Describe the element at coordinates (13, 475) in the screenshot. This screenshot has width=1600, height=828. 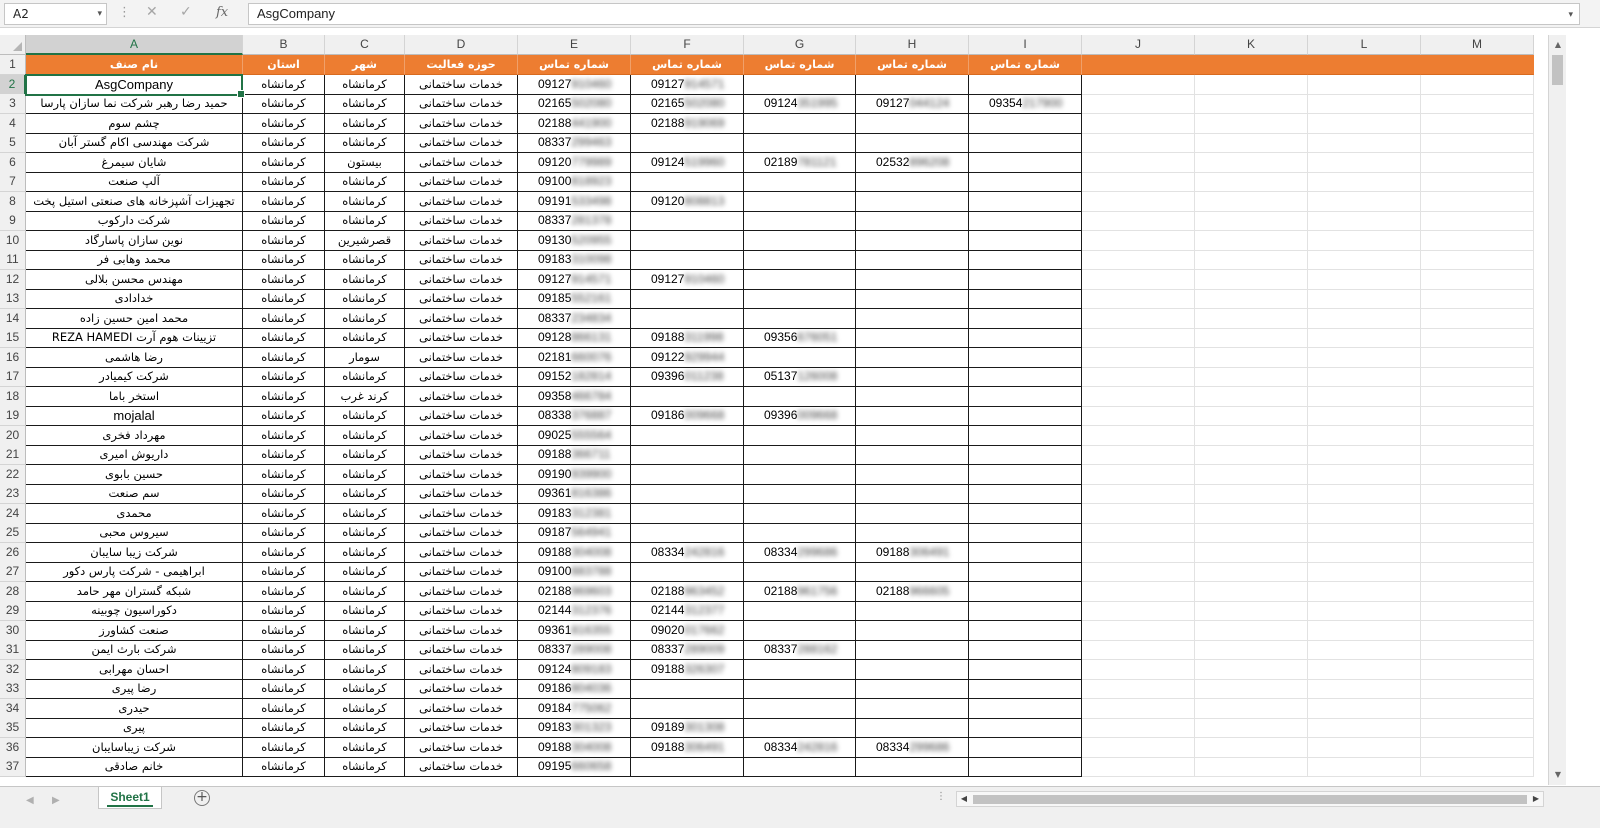
I see `row-header: 22` at that location.